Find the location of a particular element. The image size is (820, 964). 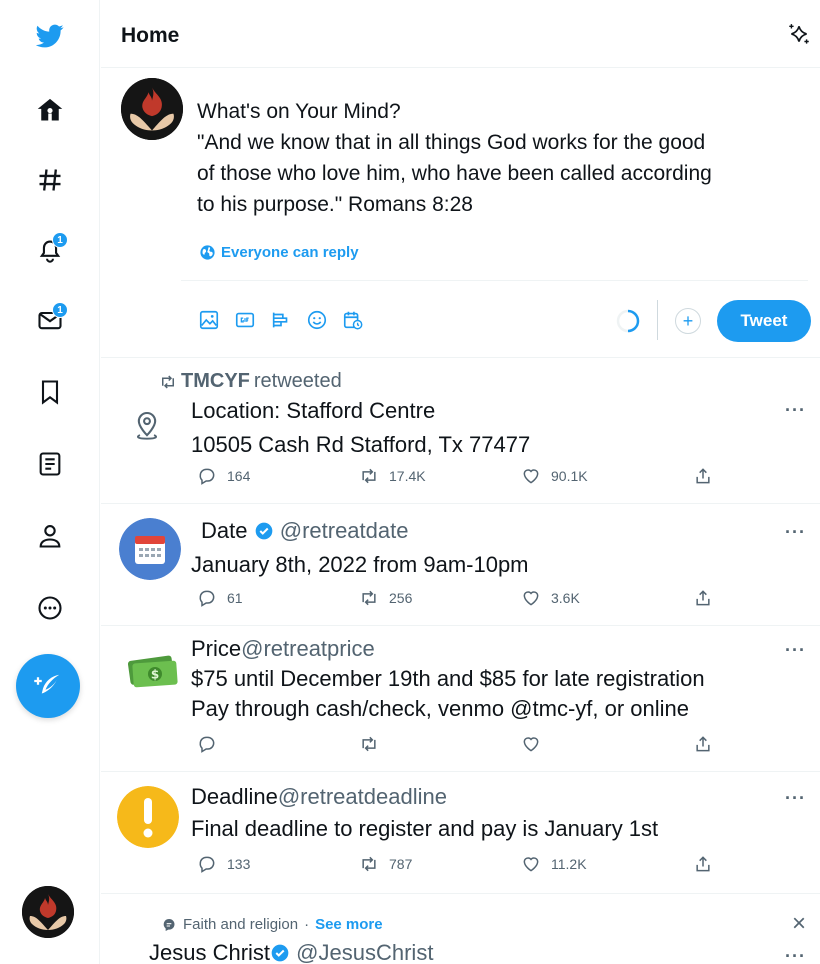

explore-hashtag-icon is located at coordinates (50, 180).